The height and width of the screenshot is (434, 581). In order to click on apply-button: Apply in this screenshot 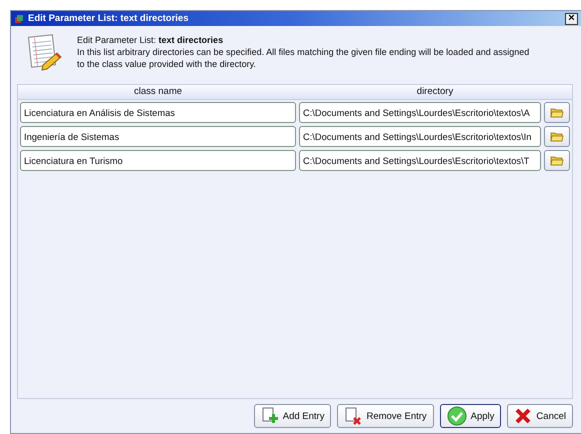, I will do `click(471, 416)`.